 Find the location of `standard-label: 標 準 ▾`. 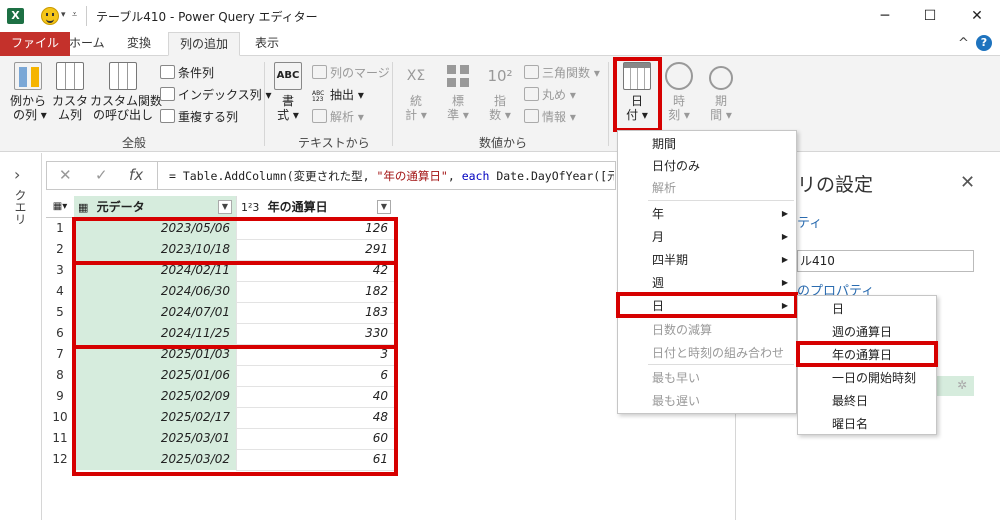

standard-label: 標 準 ▾ is located at coordinates (458, 108).